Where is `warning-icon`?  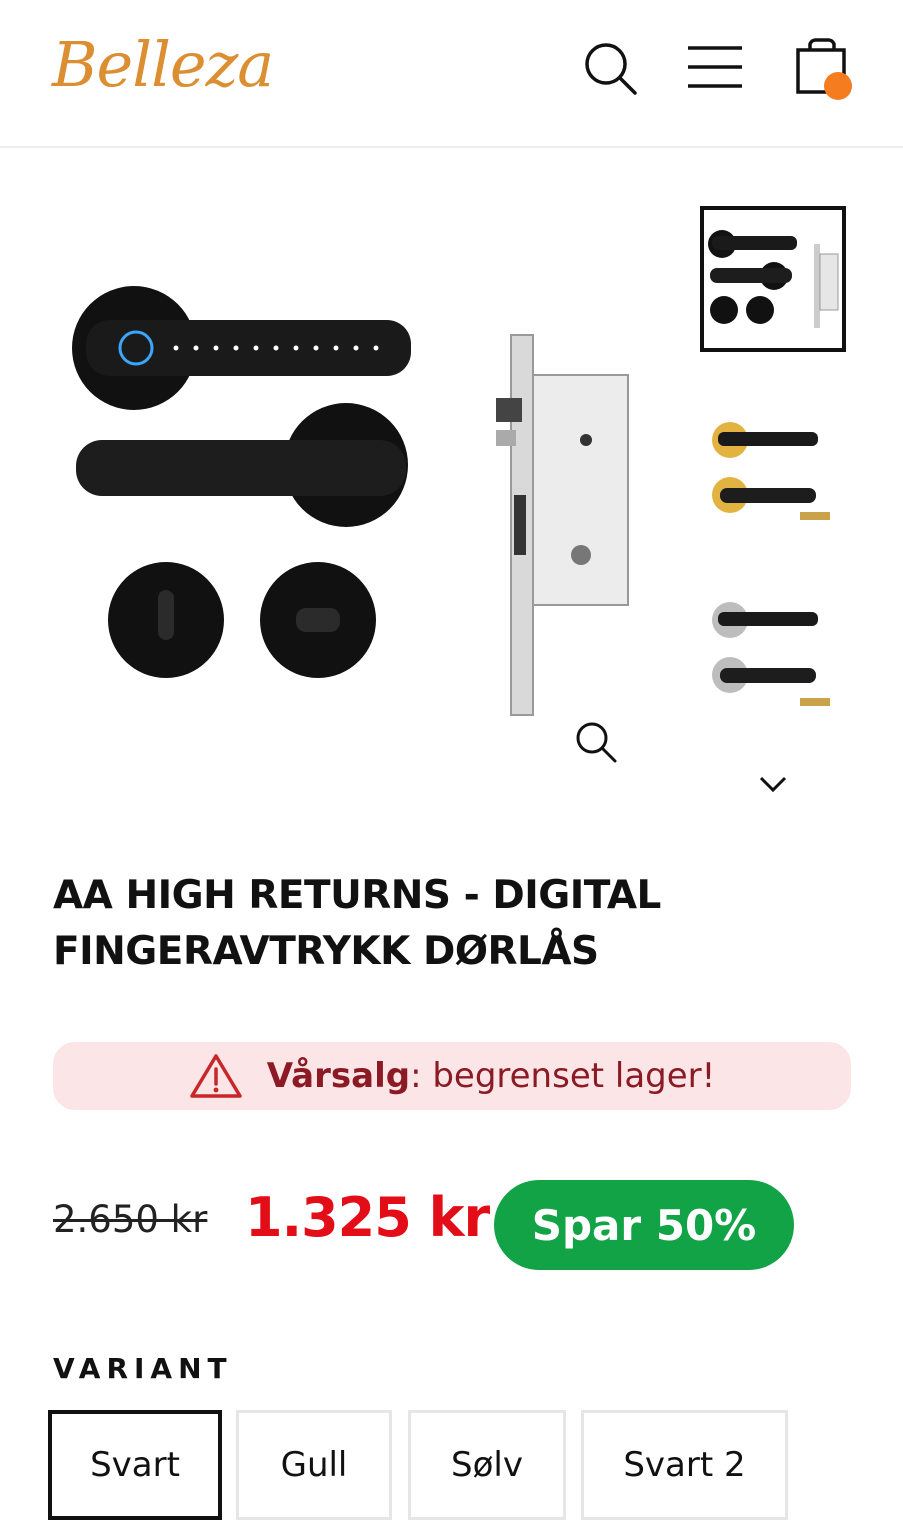
warning-icon is located at coordinates (215, 1076).